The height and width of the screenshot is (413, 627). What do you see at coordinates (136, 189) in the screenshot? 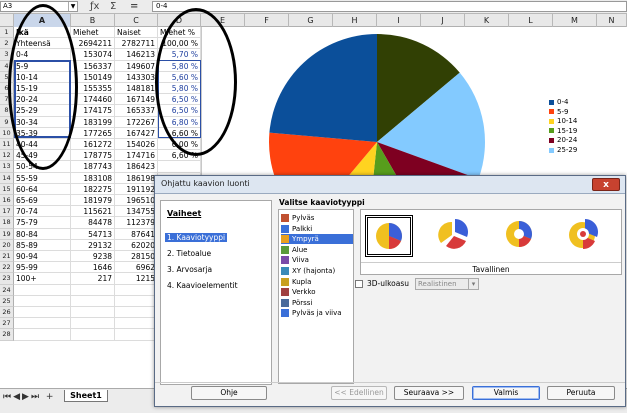
I see `cell-women: 191192` at bounding box center [136, 189].